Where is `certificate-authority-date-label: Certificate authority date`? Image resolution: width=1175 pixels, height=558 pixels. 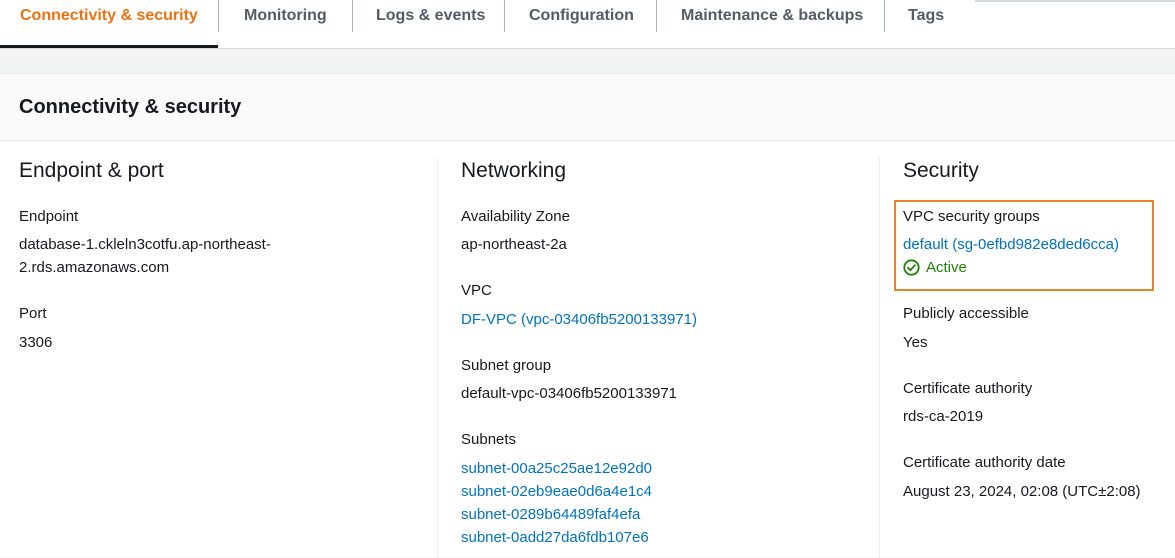 certificate-authority-date-label: Certificate authority date is located at coordinates (984, 462).